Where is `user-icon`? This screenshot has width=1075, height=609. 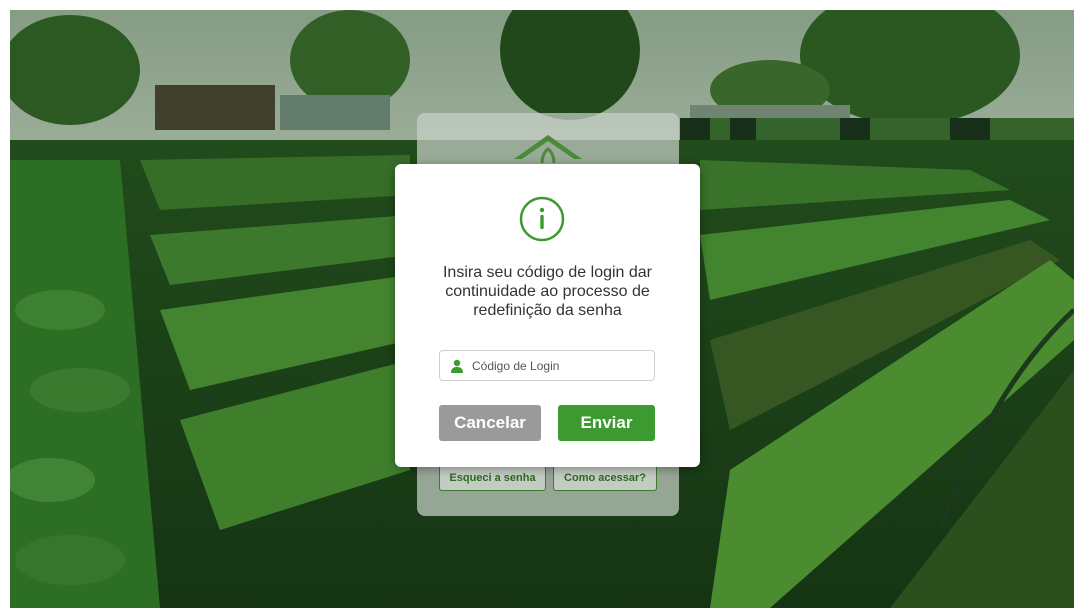
user-icon is located at coordinates (457, 366).